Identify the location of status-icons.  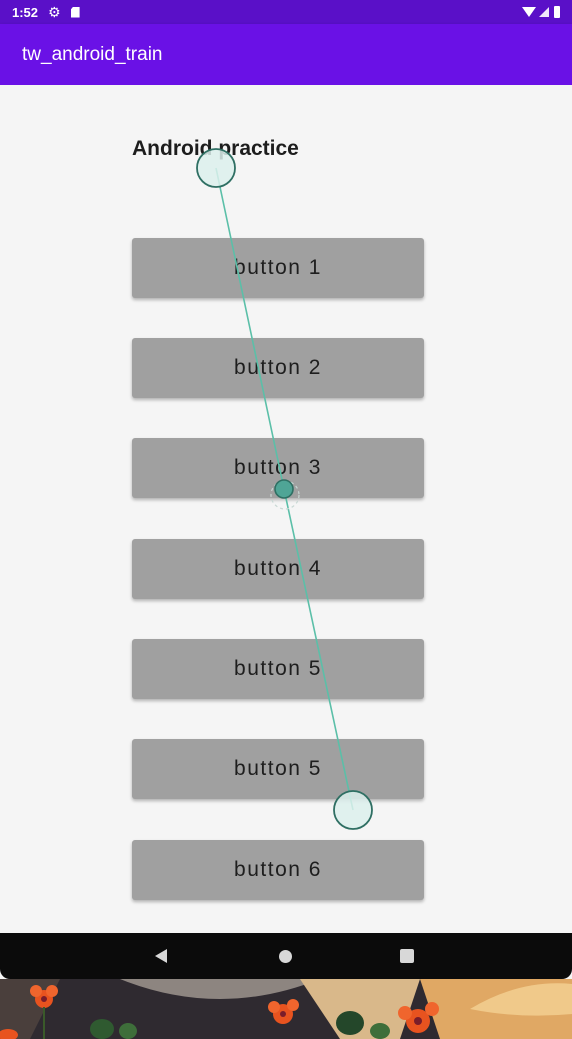
(541, 12).